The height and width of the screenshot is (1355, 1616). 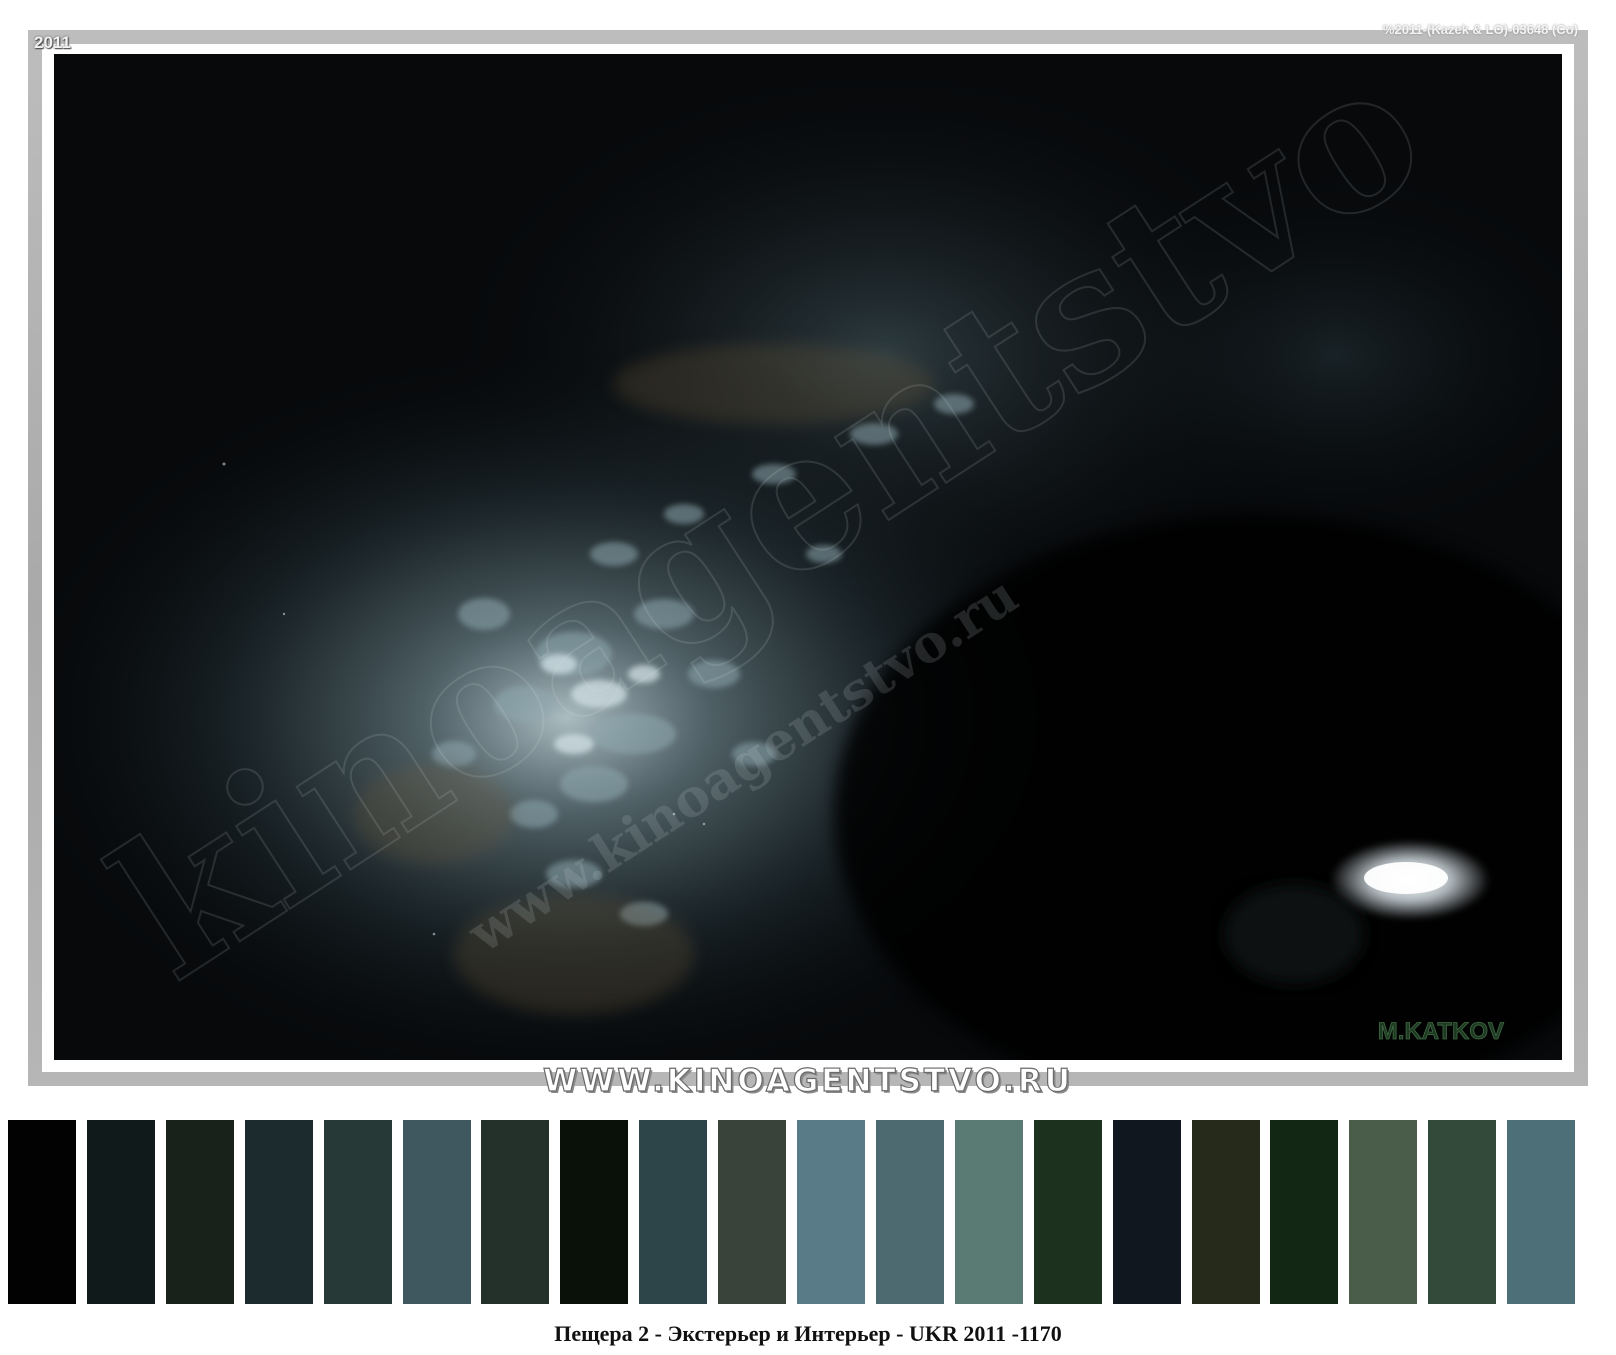 What do you see at coordinates (1441, 1031) in the screenshot?
I see `author-signature: M.KATKOV` at bounding box center [1441, 1031].